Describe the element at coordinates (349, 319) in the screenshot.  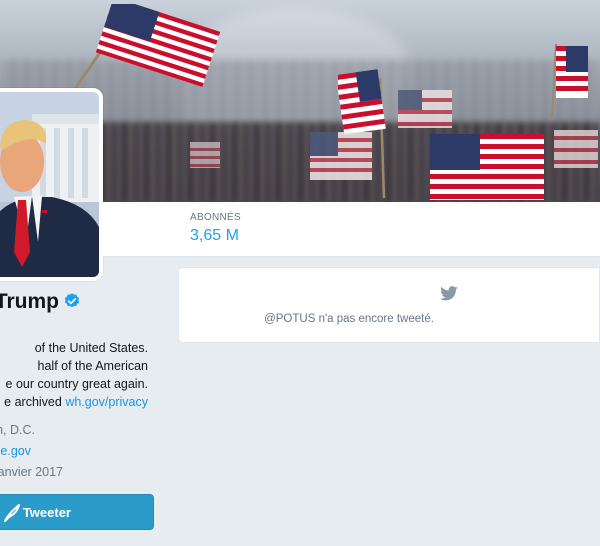
I see `empty-timeline-message: @POTUS n'a pas encore tweeté.` at that location.